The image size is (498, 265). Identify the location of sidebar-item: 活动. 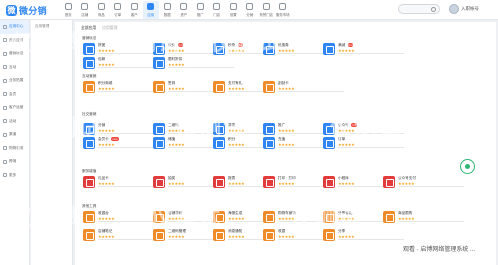
(14, 122).